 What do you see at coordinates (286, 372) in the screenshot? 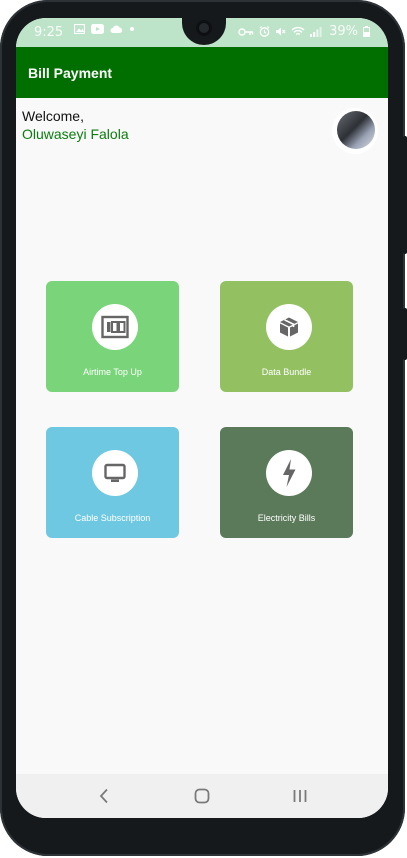
I see `data-bundle-label: Data Bundle` at bounding box center [286, 372].